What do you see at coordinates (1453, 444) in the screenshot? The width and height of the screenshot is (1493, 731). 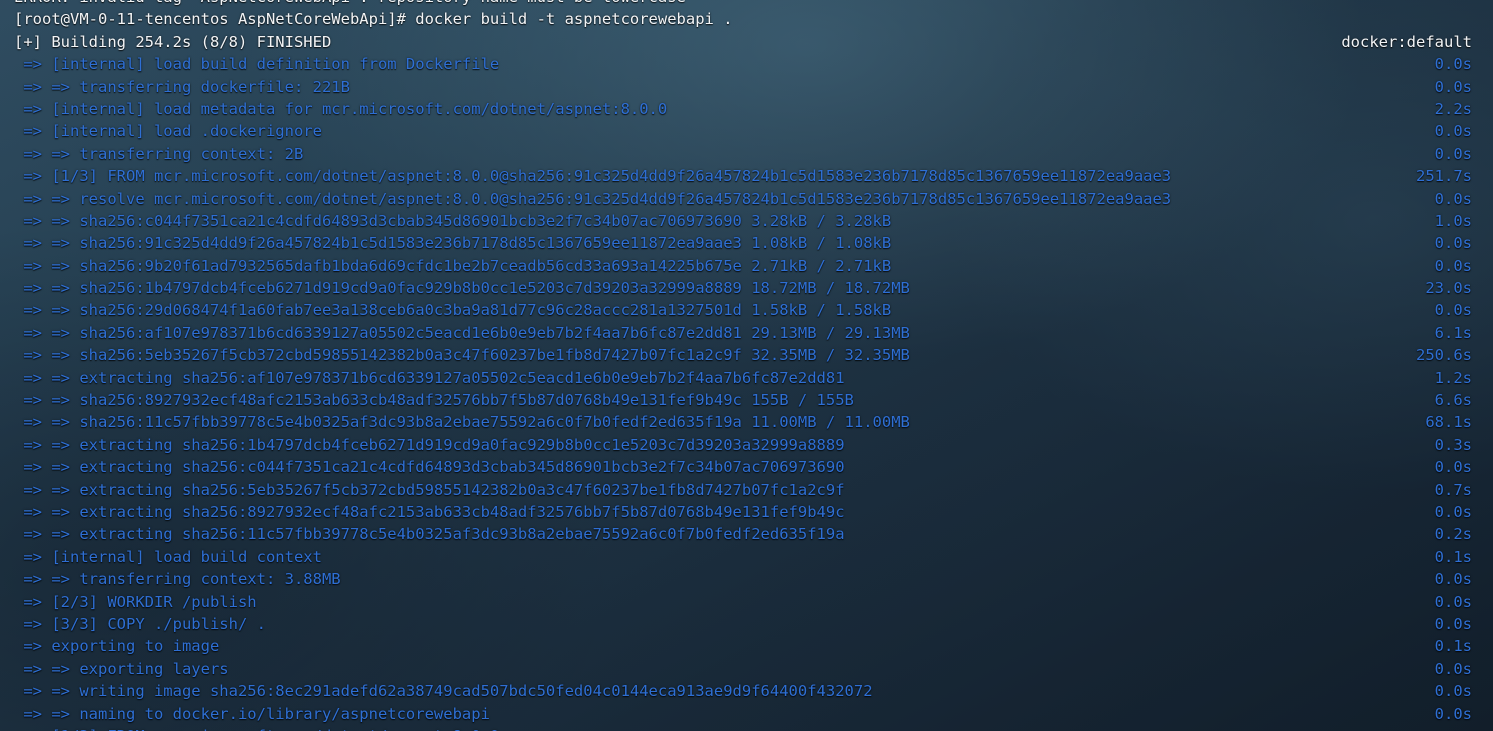 I see `terminal-line-duration: 0.3s` at bounding box center [1453, 444].